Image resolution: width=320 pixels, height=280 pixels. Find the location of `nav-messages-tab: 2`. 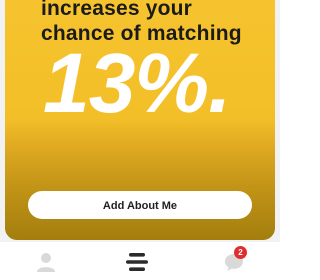

nav-messages-tab: 2 is located at coordinates (234, 260).